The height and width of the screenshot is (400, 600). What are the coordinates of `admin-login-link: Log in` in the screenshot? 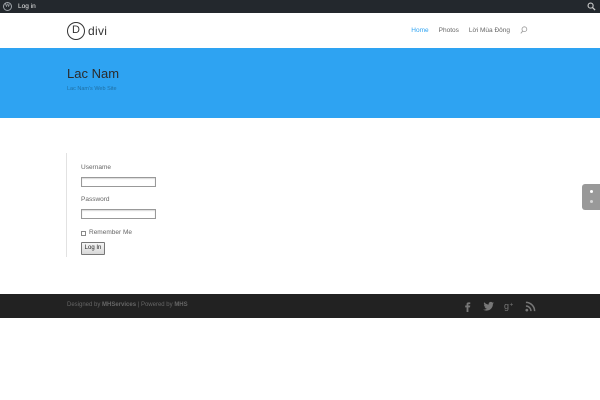 It's located at (27, 6).